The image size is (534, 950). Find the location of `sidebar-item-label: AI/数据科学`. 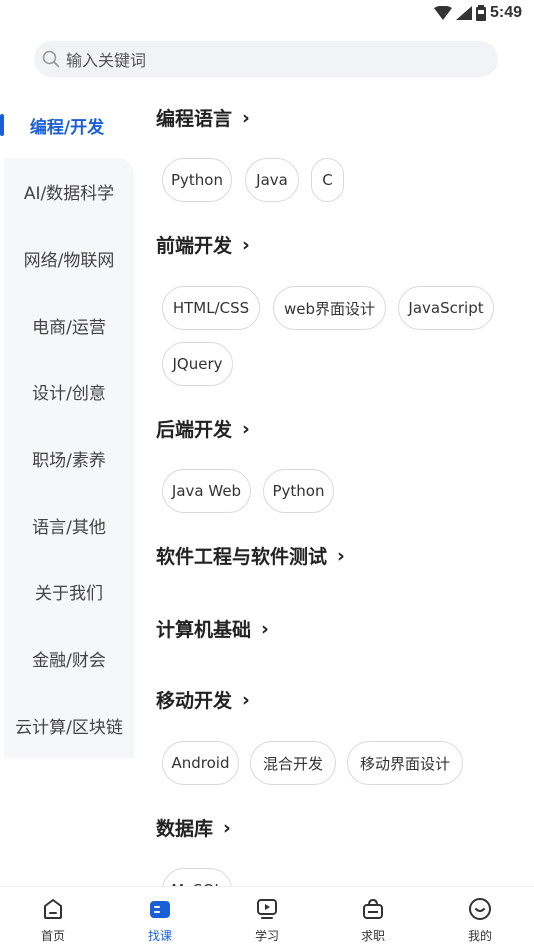

sidebar-item-label: AI/数据科学 is located at coordinates (69, 193).